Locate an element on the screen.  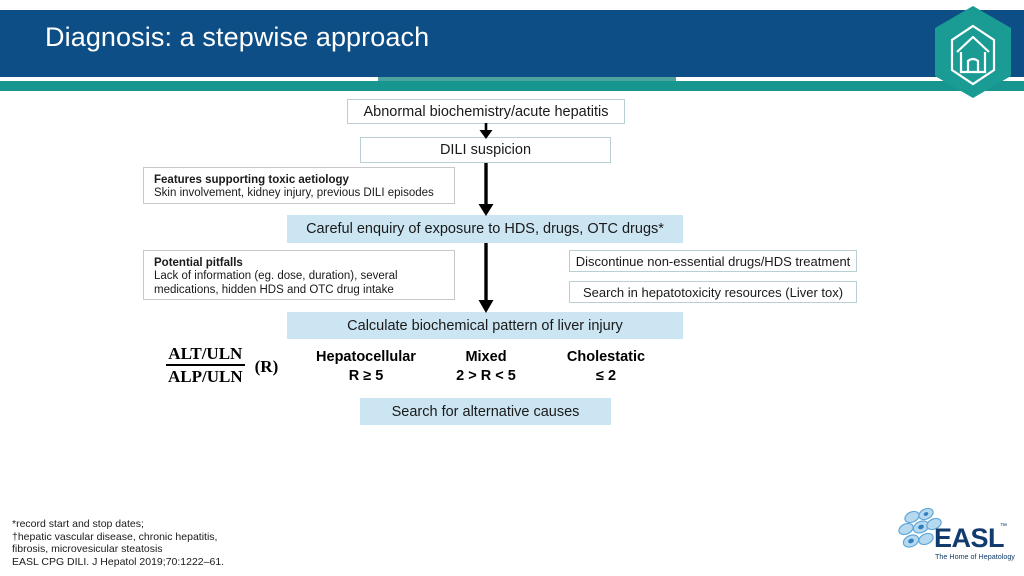
easl-tagline: The Home of Hepatology is located at coordinates (975, 556).